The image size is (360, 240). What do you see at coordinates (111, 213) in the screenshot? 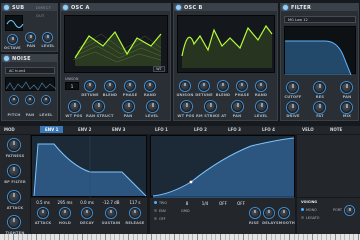
I see `env-sustain-knob` at bounding box center [111, 213].